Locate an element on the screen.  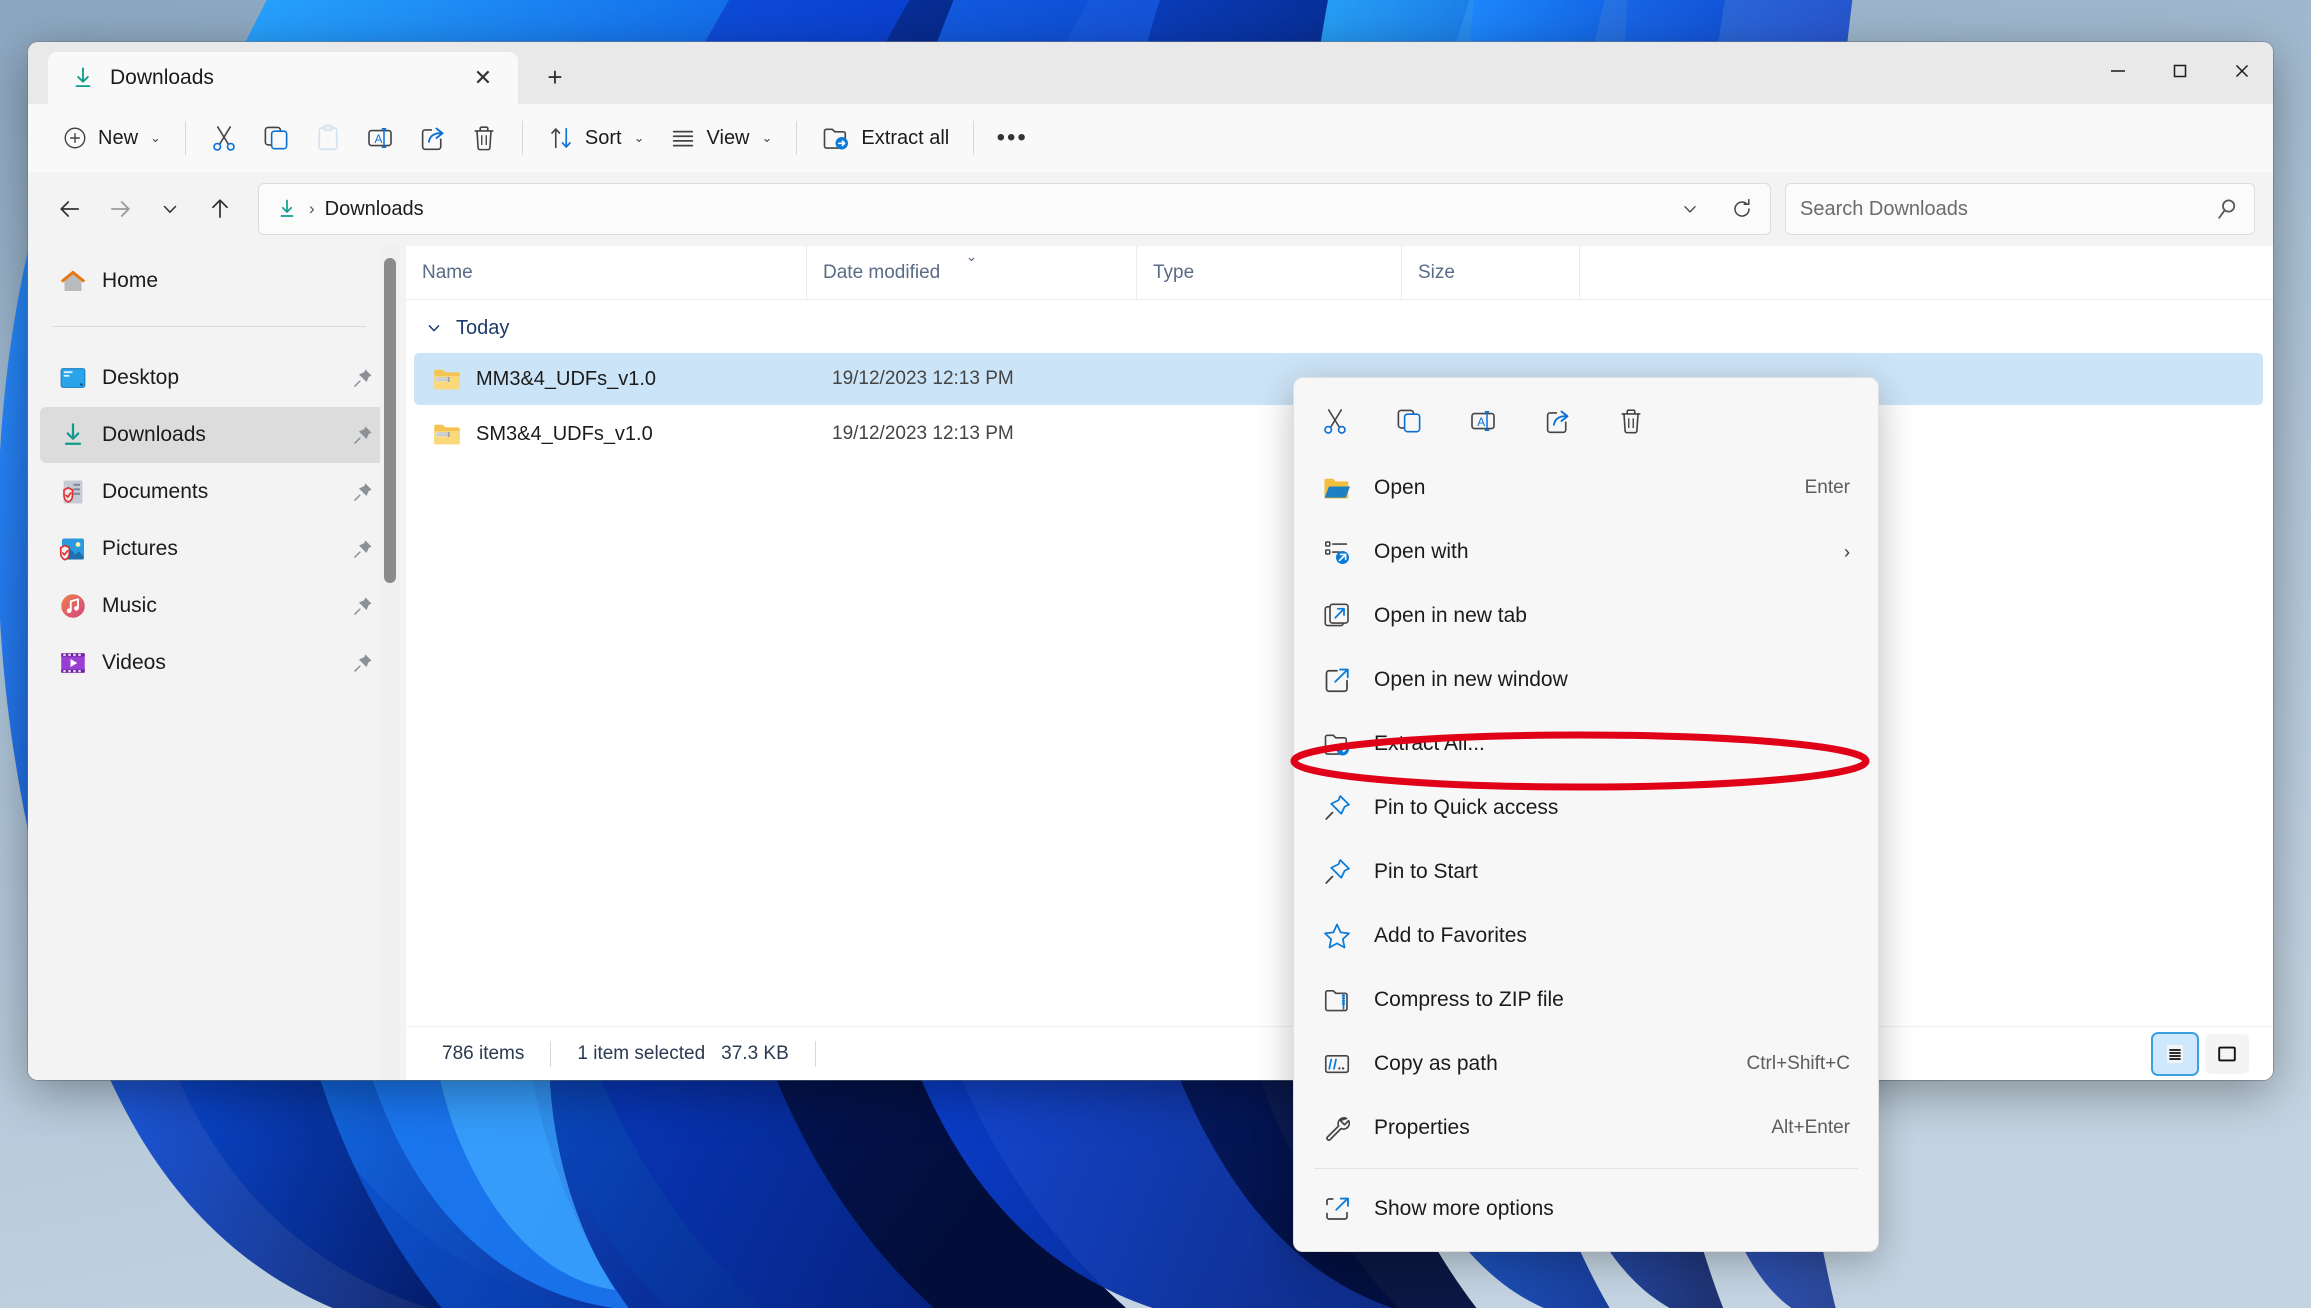
minimize-button is located at coordinates (2118, 71).